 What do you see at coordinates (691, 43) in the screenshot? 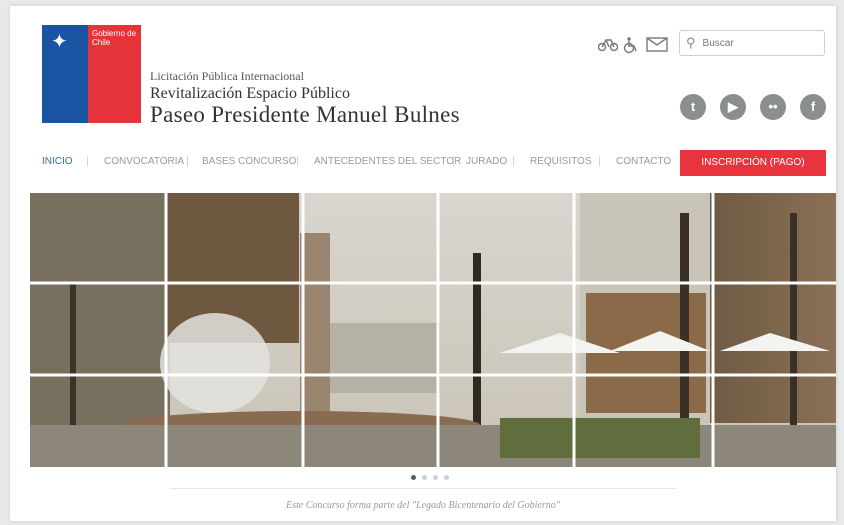
I see `search-icon: ⚲` at bounding box center [691, 43].